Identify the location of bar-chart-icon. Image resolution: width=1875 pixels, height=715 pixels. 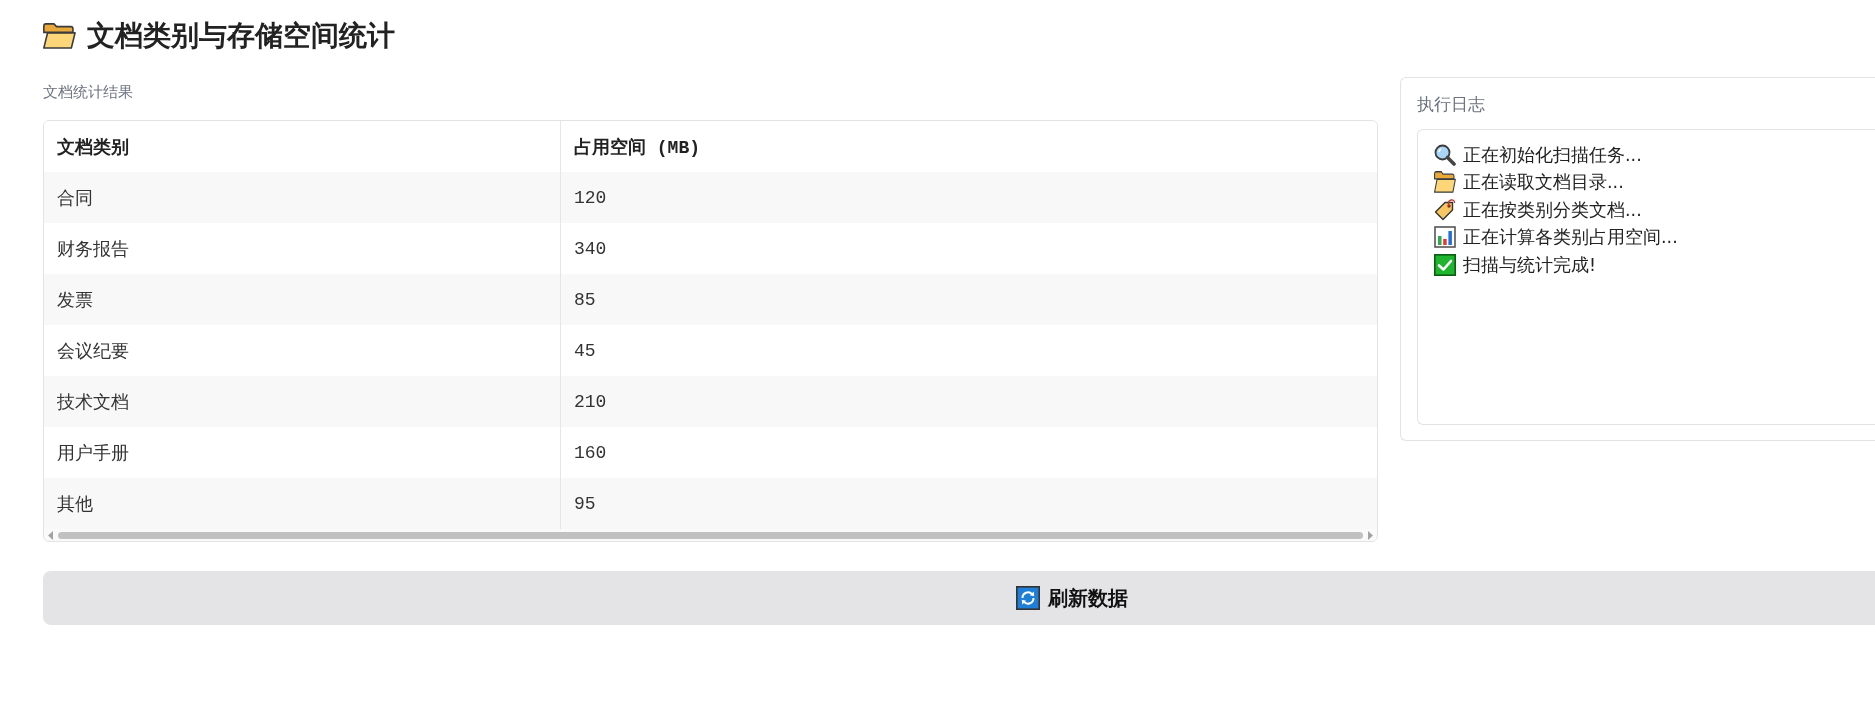
(1445, 237).